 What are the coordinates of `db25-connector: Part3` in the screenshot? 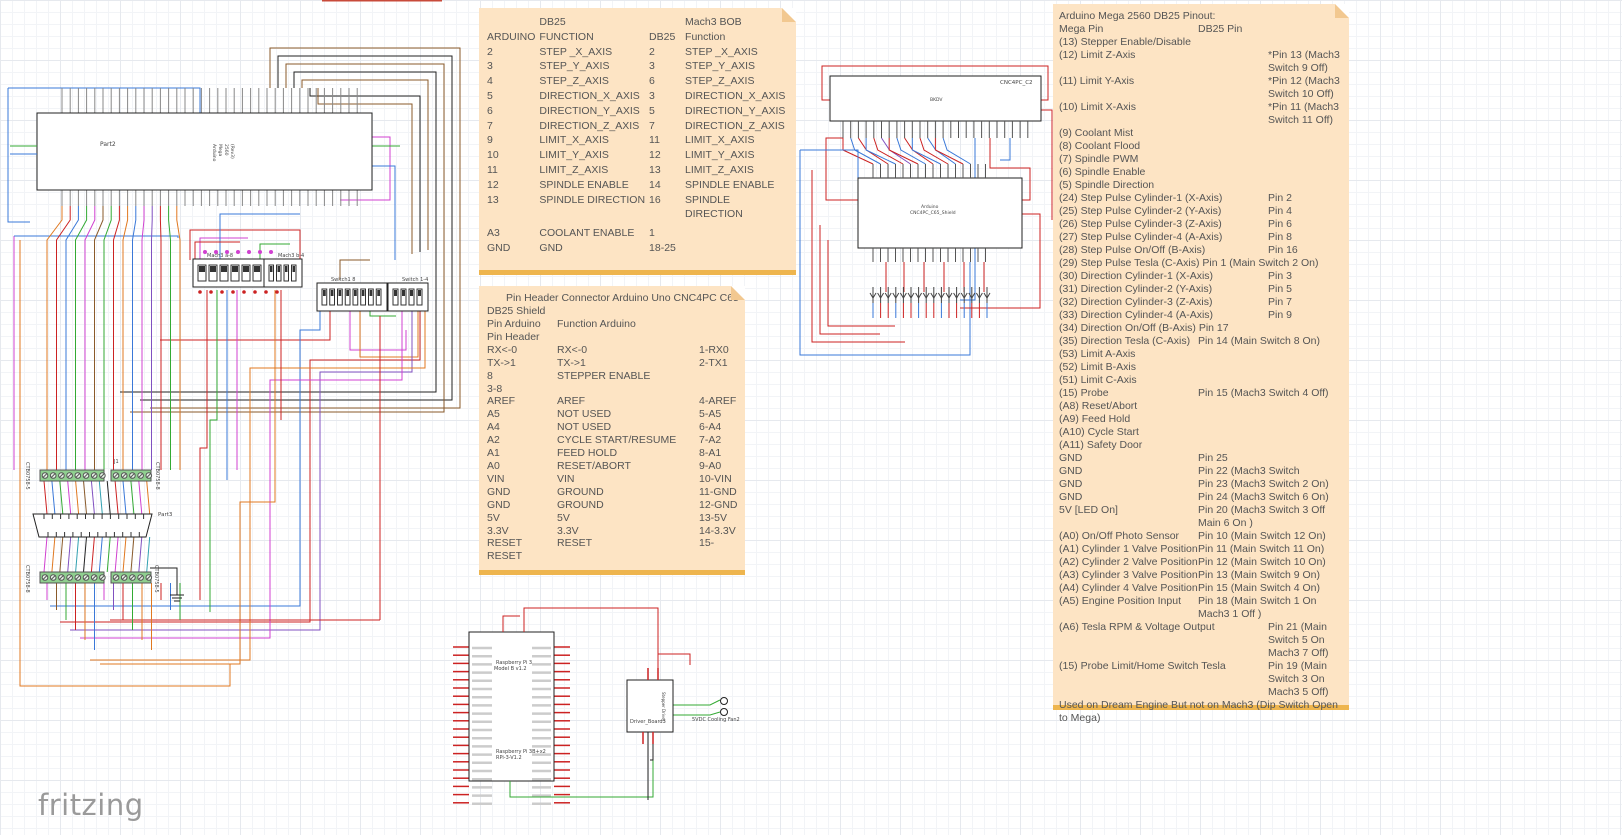 It's located at (102, 525).